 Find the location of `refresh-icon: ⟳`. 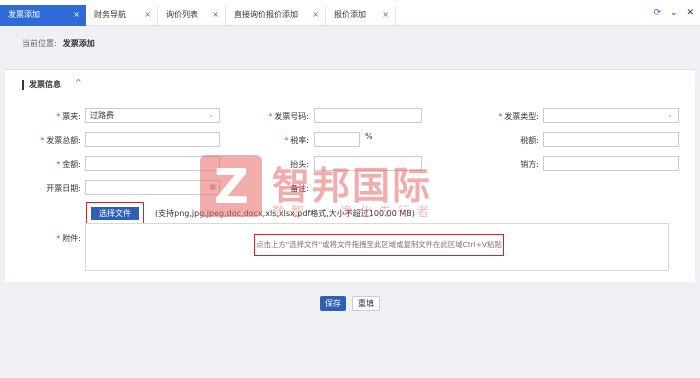

refresh-icon: ⟳ is located at coordinates (658, 13).